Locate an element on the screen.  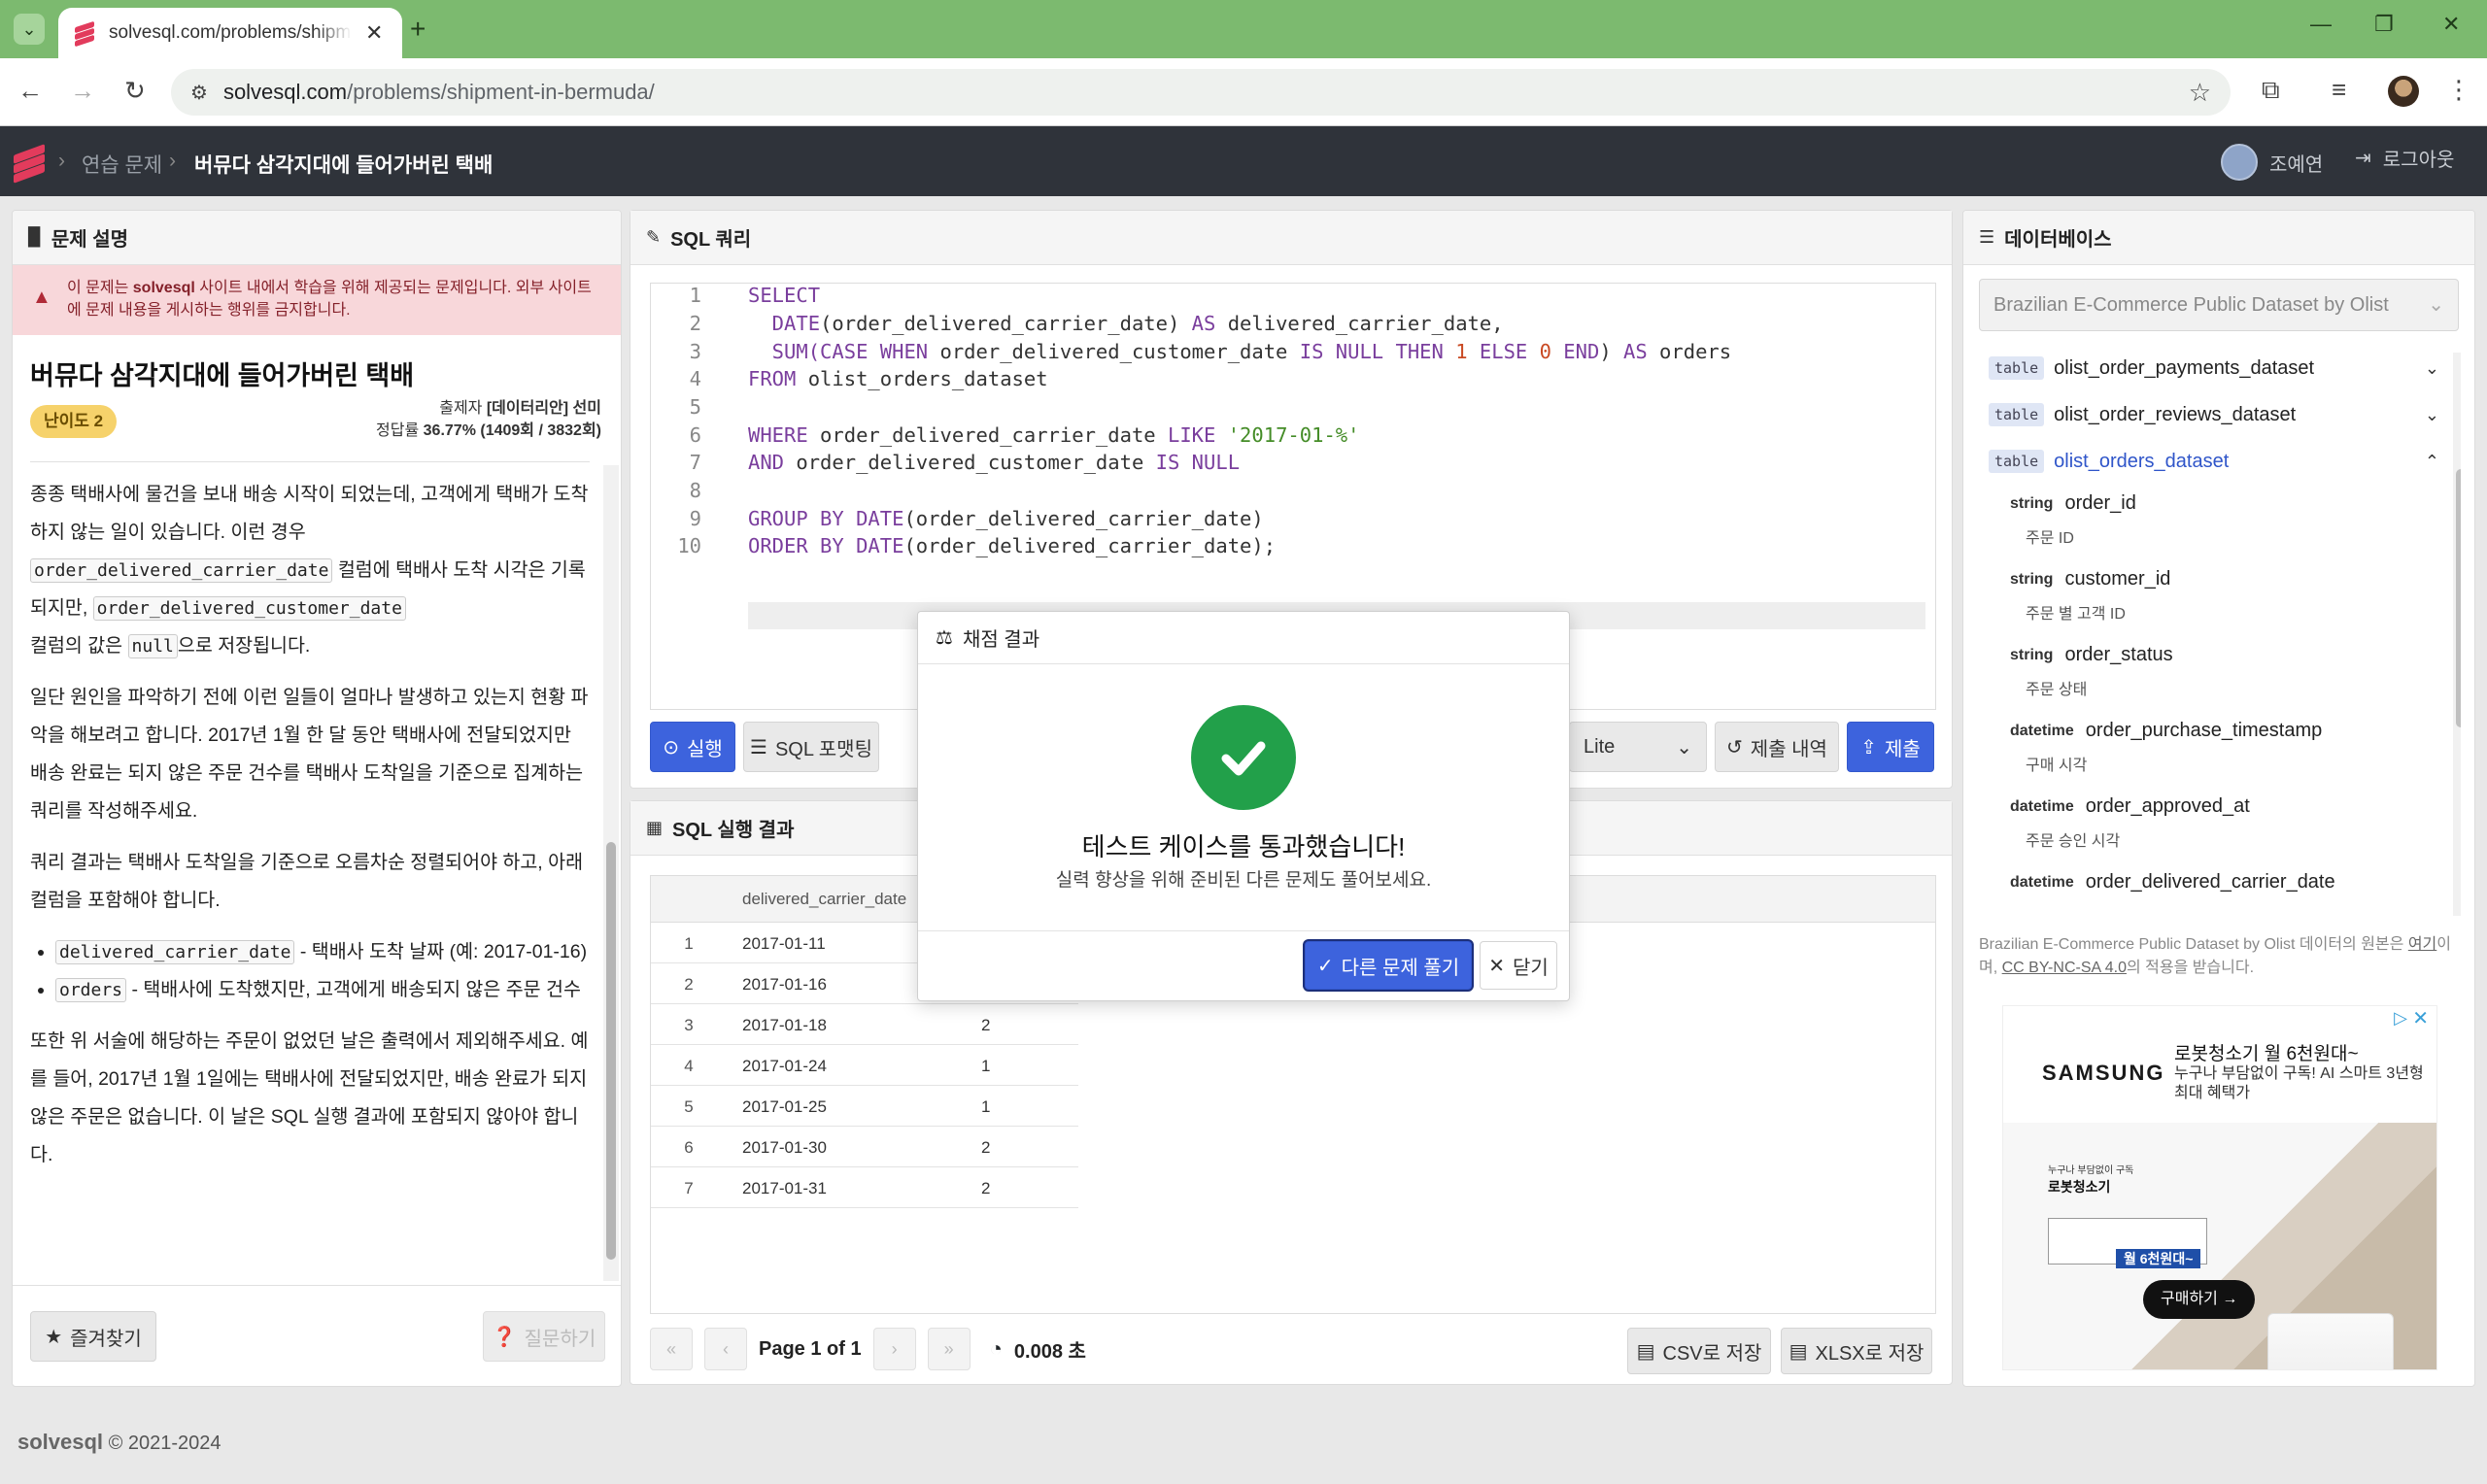
check-icon: ✓ is located at coordinates (1325, 966).